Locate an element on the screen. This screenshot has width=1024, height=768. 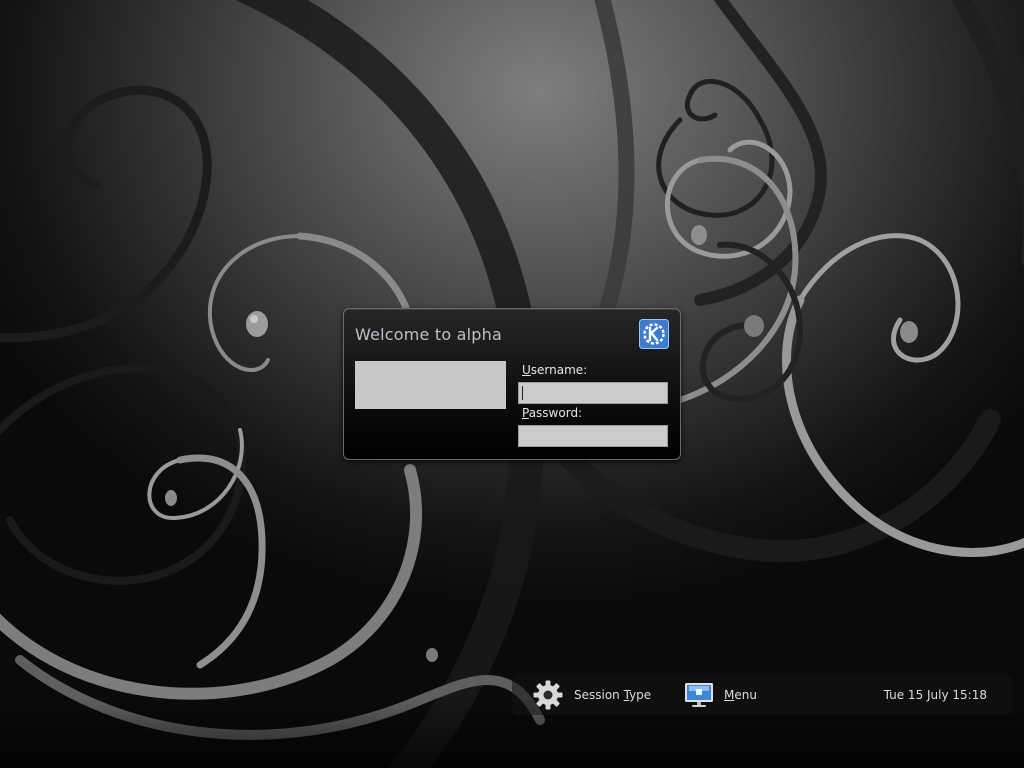
bottom-bar: Session Type Menu Tue 15 July 15:18 is located at coordinates (762, 695).